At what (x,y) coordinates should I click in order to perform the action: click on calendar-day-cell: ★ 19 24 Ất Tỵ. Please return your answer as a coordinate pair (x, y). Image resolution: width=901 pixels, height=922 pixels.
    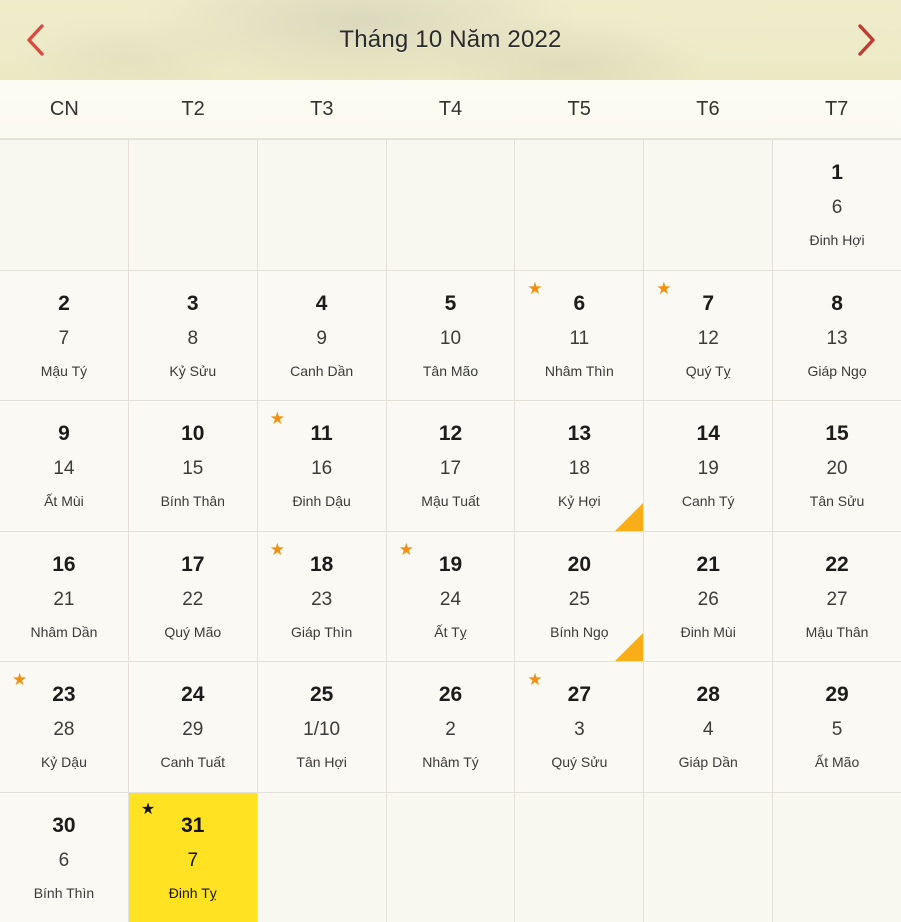
    Looking at the image, I should click on (450, 596).